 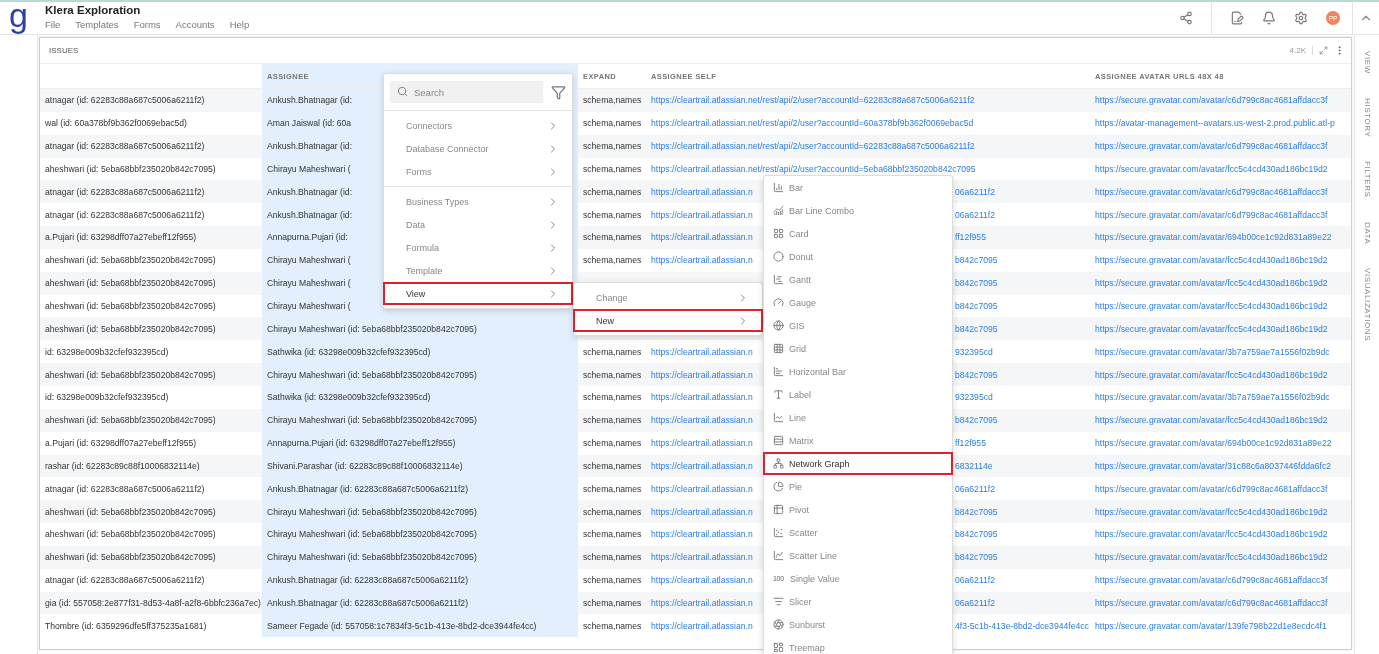 I want to click on menu-item: Treemap, so click(x=858, y=645).